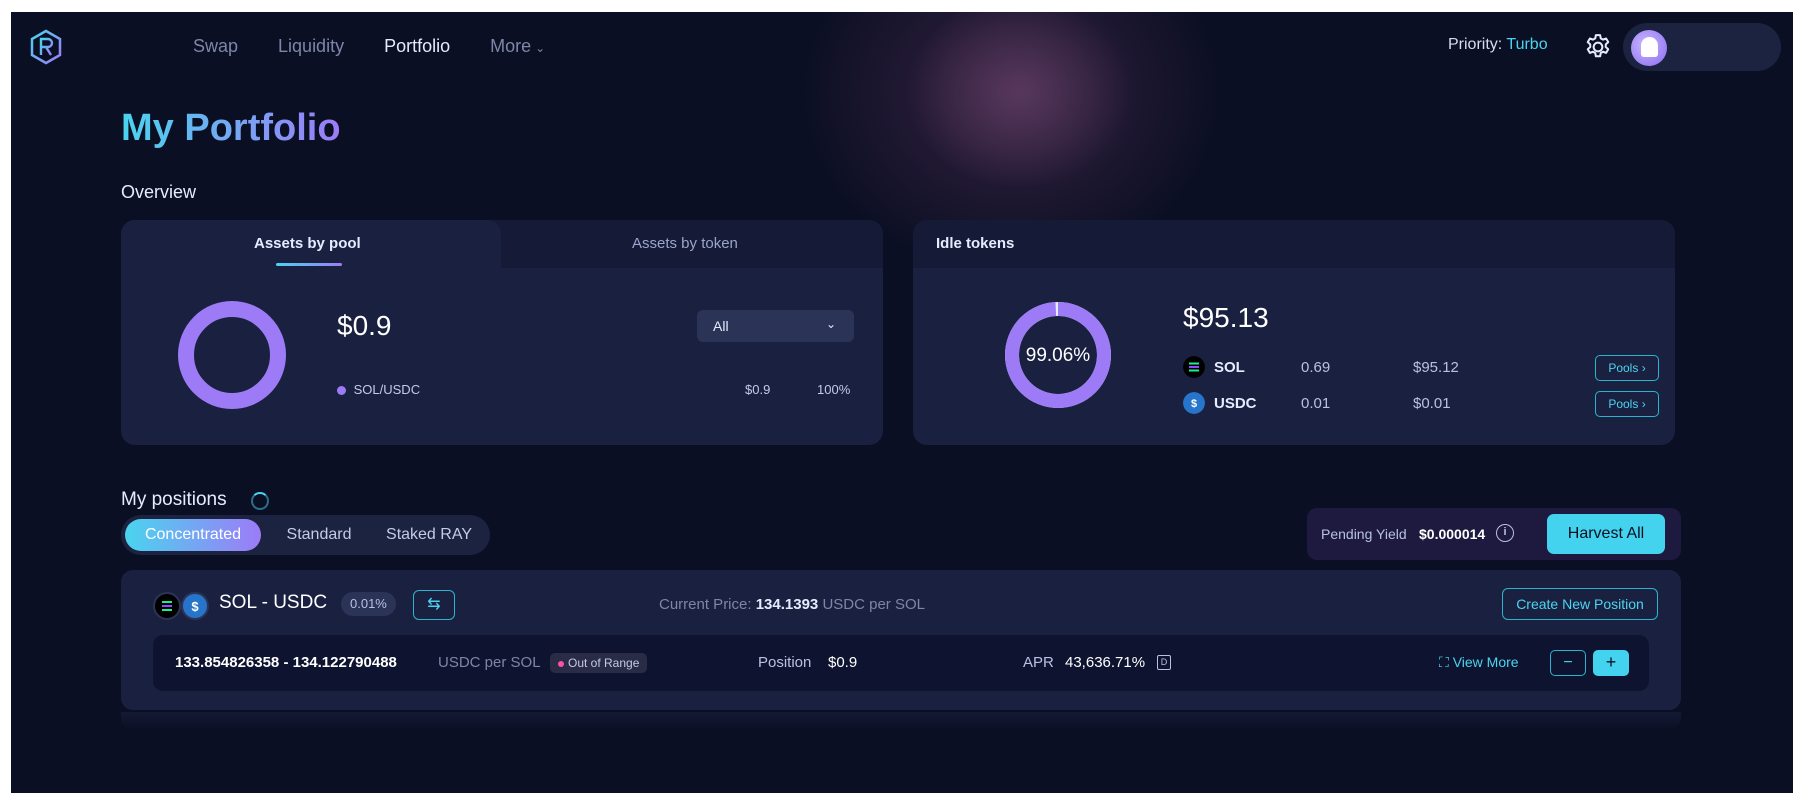 The width and height of the screenshot is (1806, 810). I want to click on legend-dot, so click(341, 391).